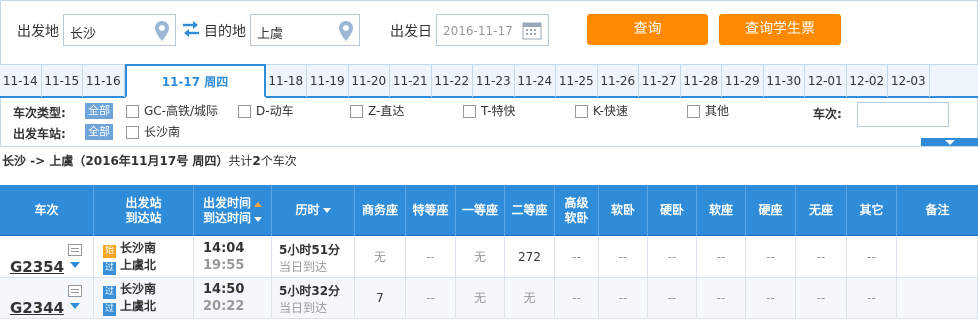 This screenshot has width=978, height=322. What do you see at coordinates (47, 210) in the screenshot?
I see `header-train: 车次` at bounding box center [47, 210].